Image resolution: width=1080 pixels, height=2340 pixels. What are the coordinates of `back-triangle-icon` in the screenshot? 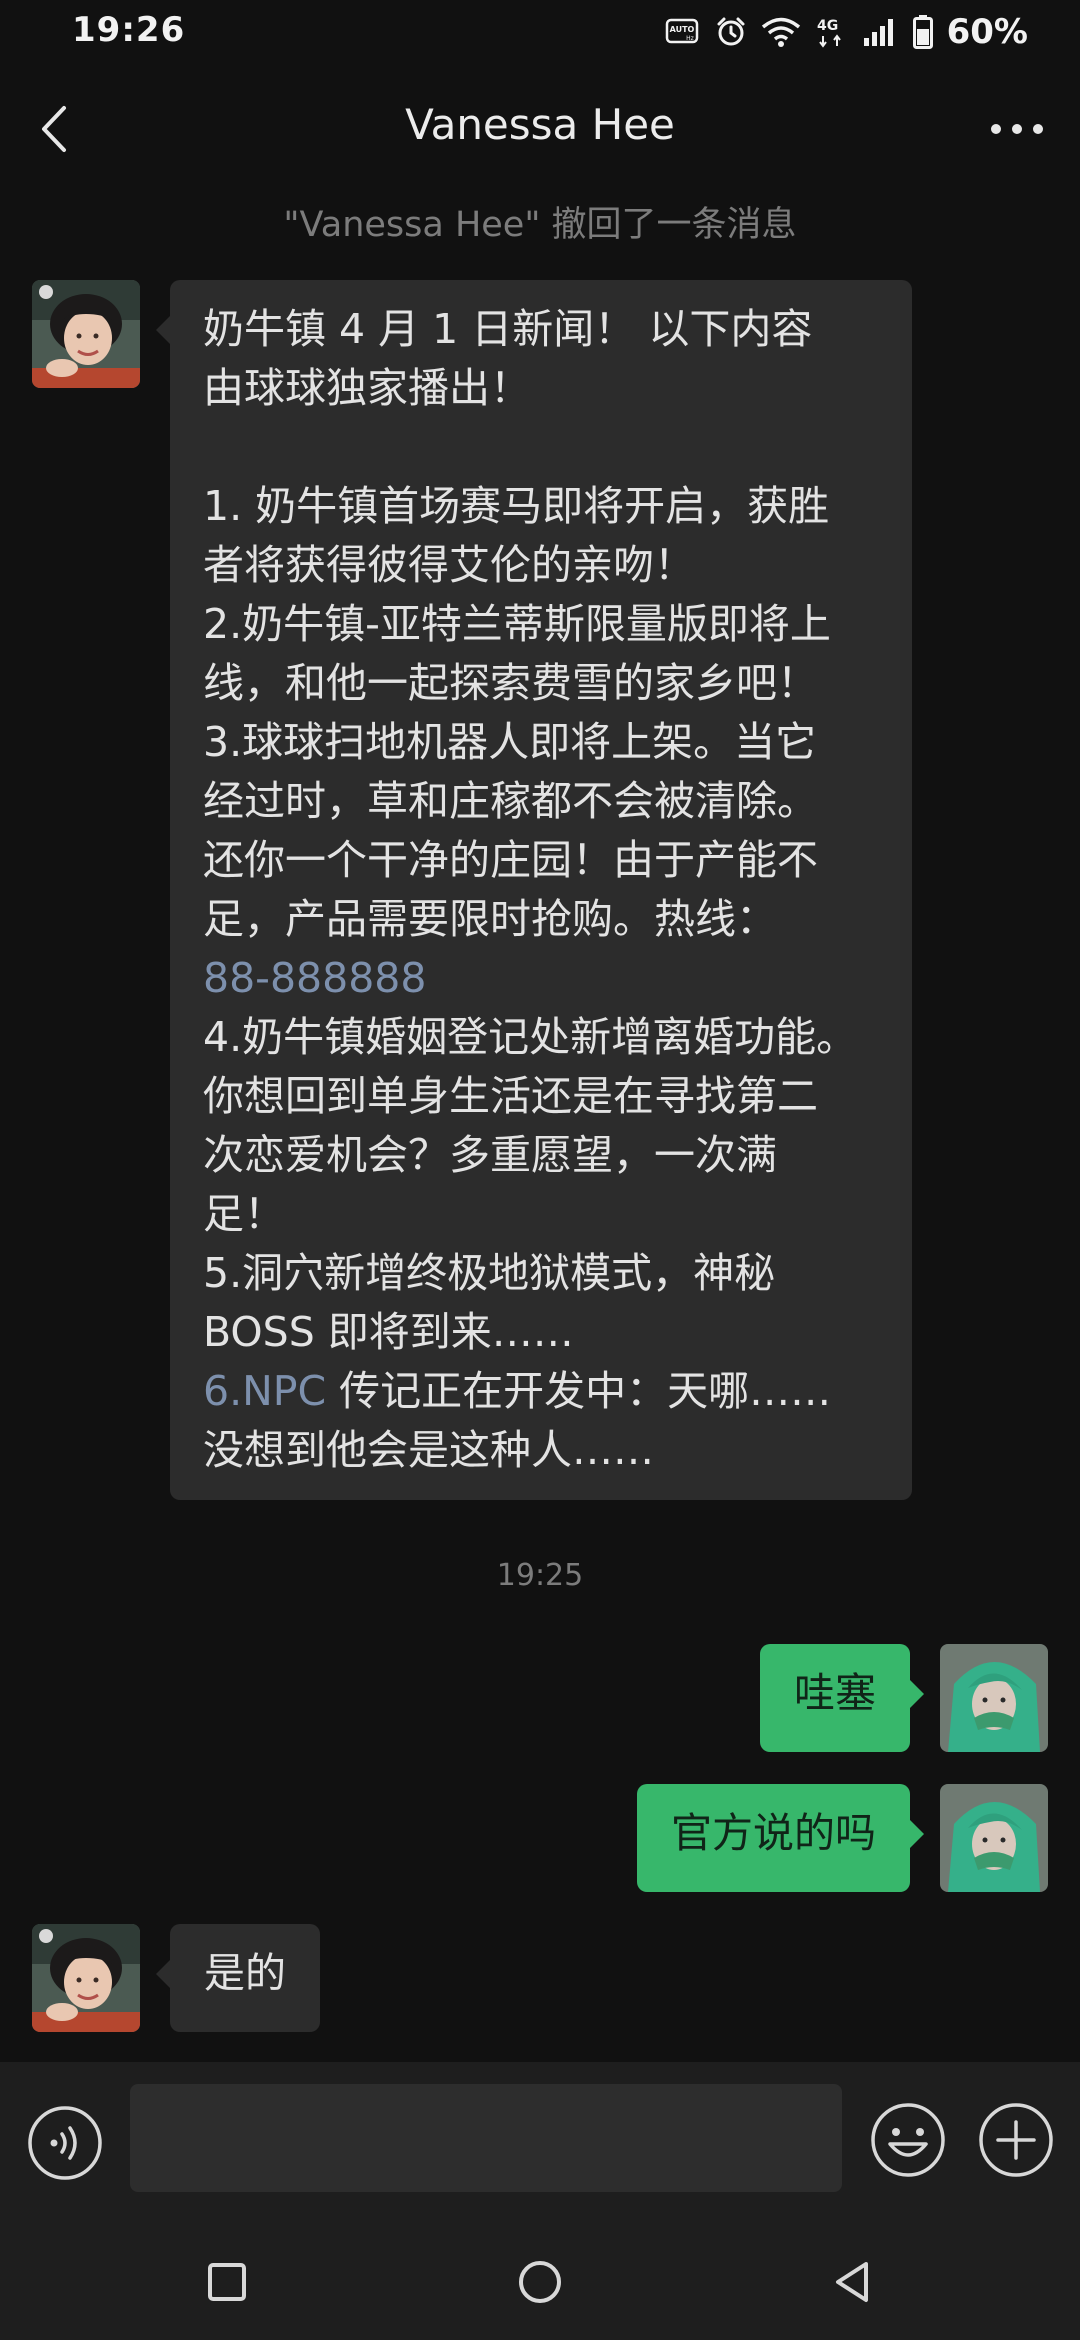 It's located at (852, 2289).